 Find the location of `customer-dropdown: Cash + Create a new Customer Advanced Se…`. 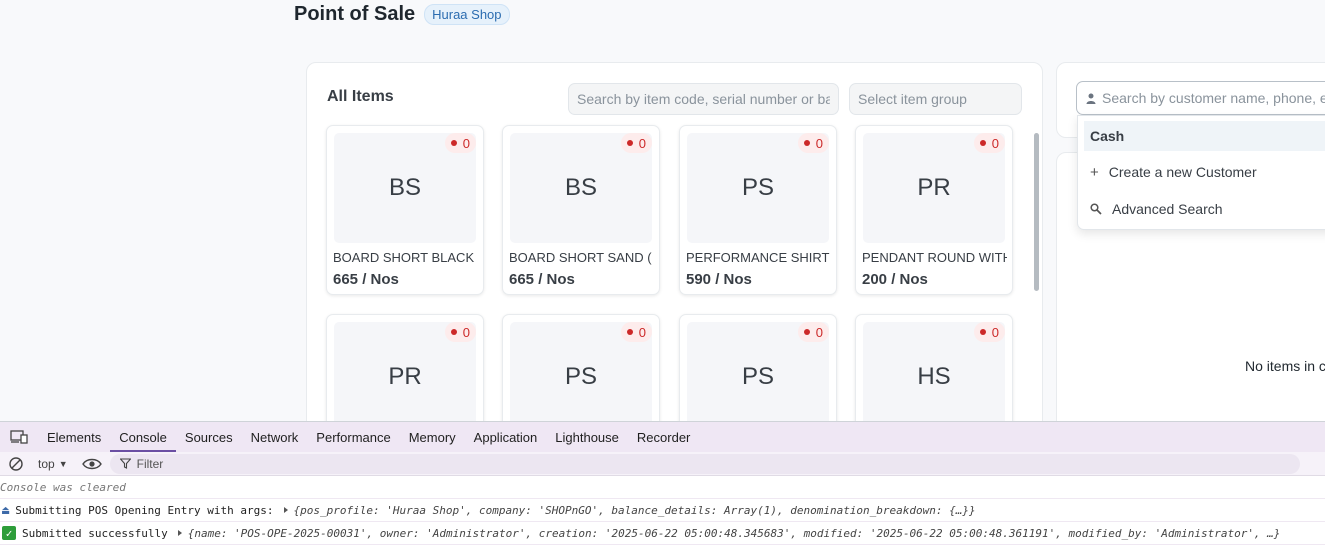

customer-dropdown: Cash + Create a new Customer Advanced Se… is located at coordinates (1201, 172).